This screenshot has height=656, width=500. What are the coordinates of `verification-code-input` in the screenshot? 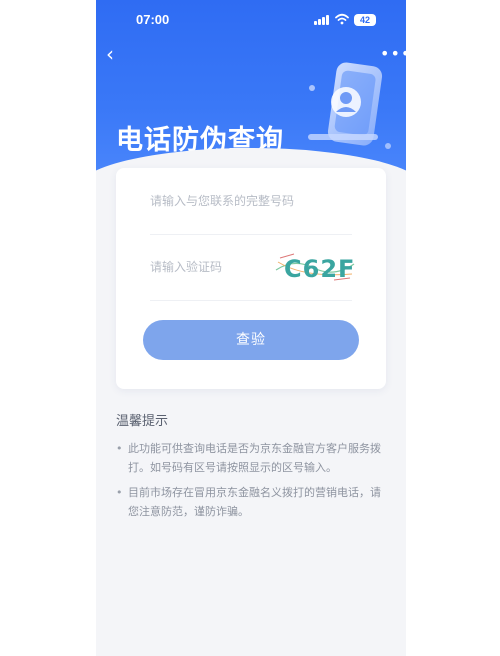 It's located at (210, 267).